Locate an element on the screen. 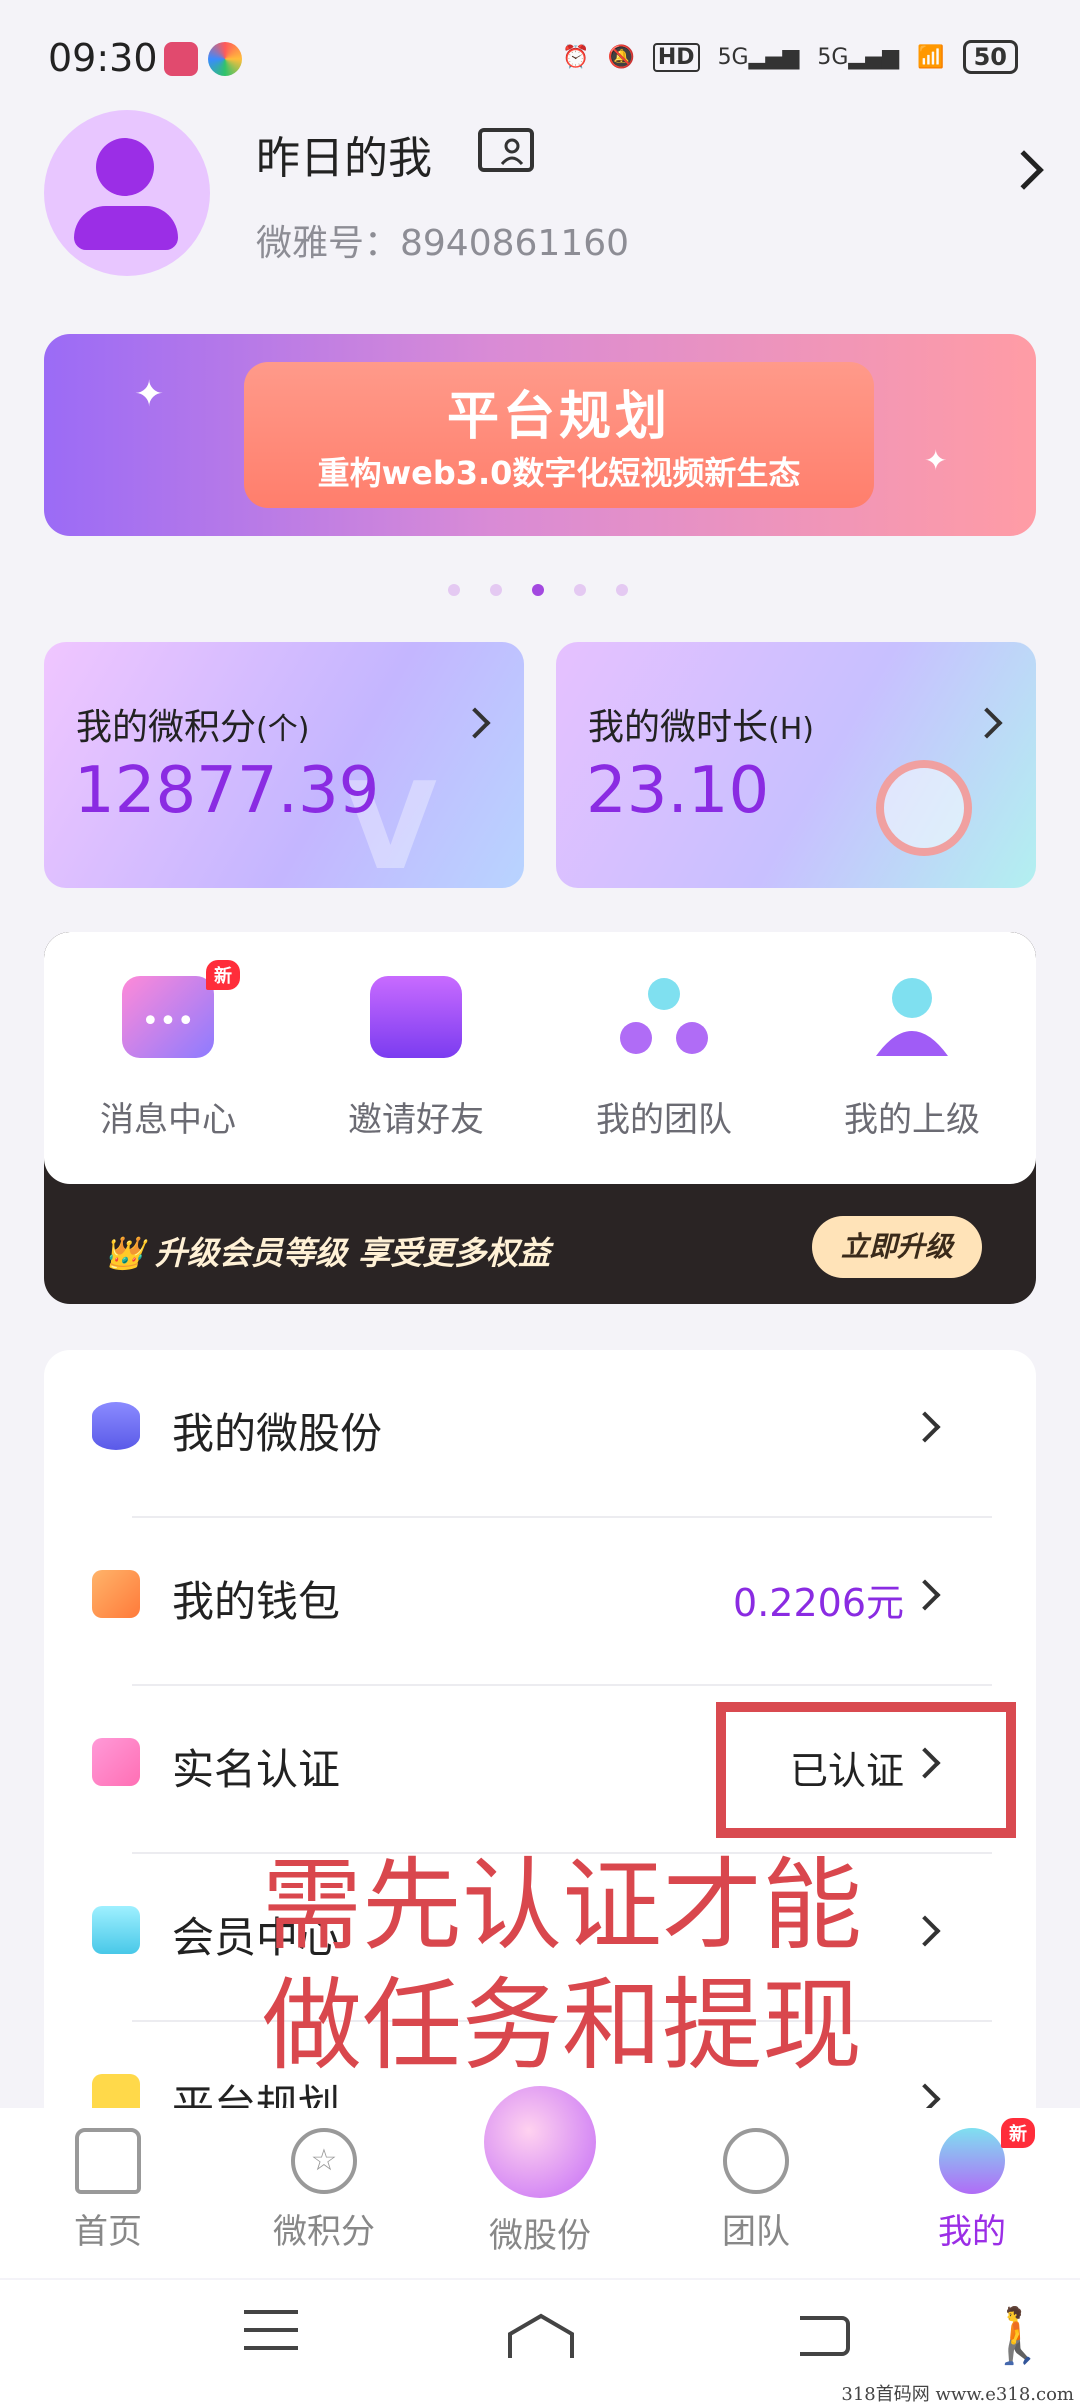 This screenshot has height=2408, width=1080. crown-icon: 👑 is located at coordinates (129, 1253).